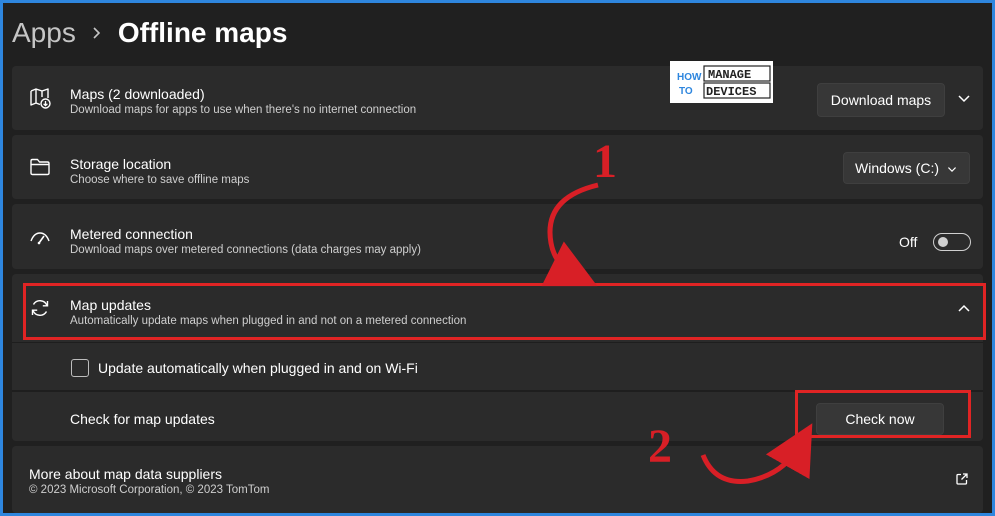 The height and width of the screenshot is (516, 995). I want to click on step-1-marker: 1, so click(605, 161).